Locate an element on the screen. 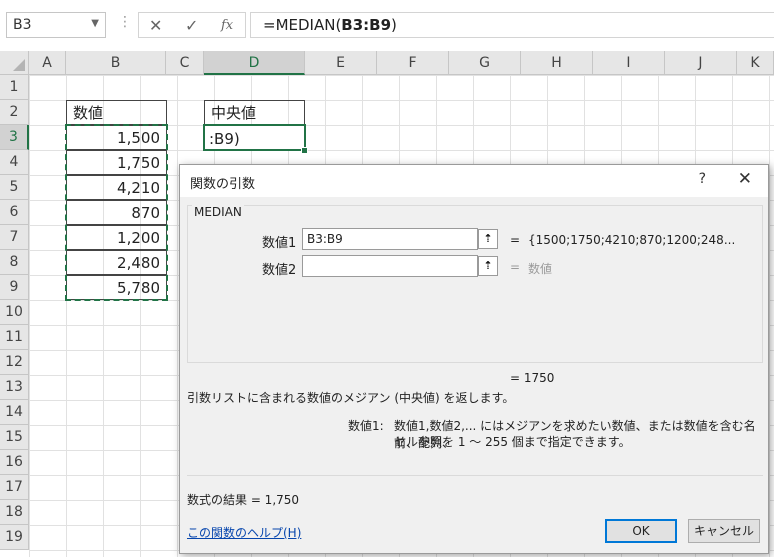 This screenshot has width=774, height=557. formula-text: =MEDIAN(B3:B9) is located at coordinates (330, 25).